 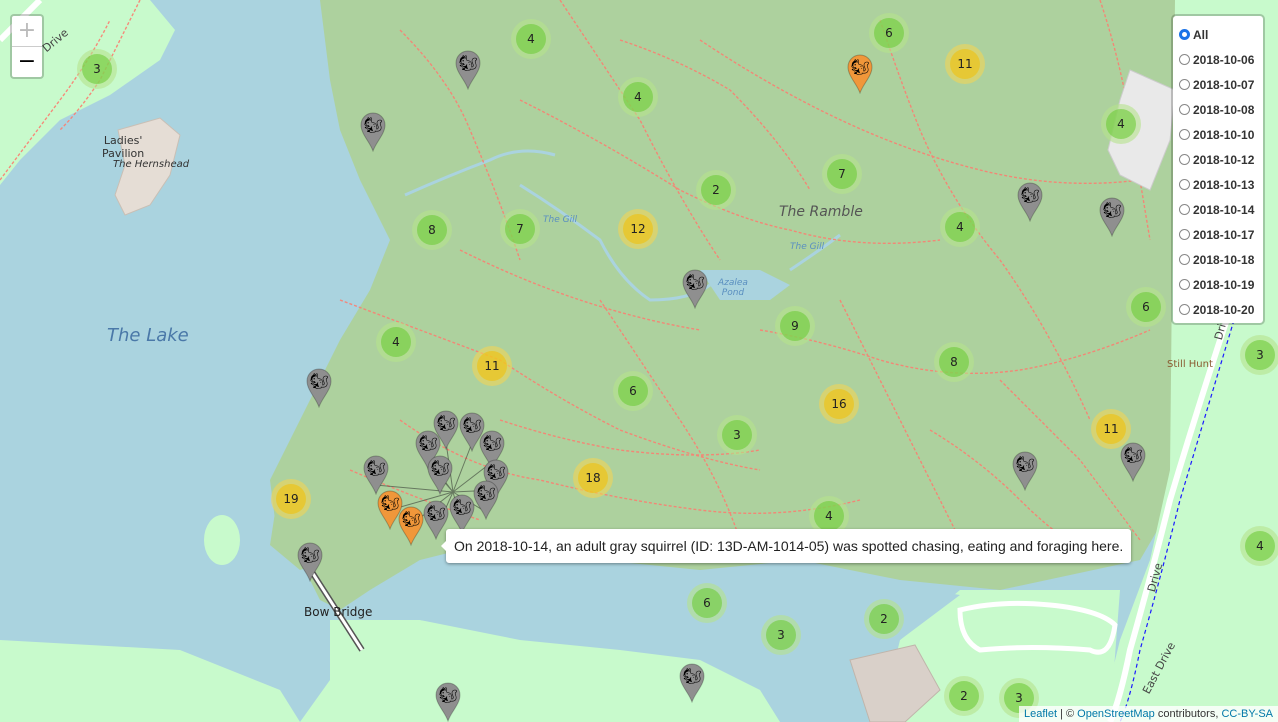 I want to click on layer-option: 2018-10-17, so click(x=1219, y=234).